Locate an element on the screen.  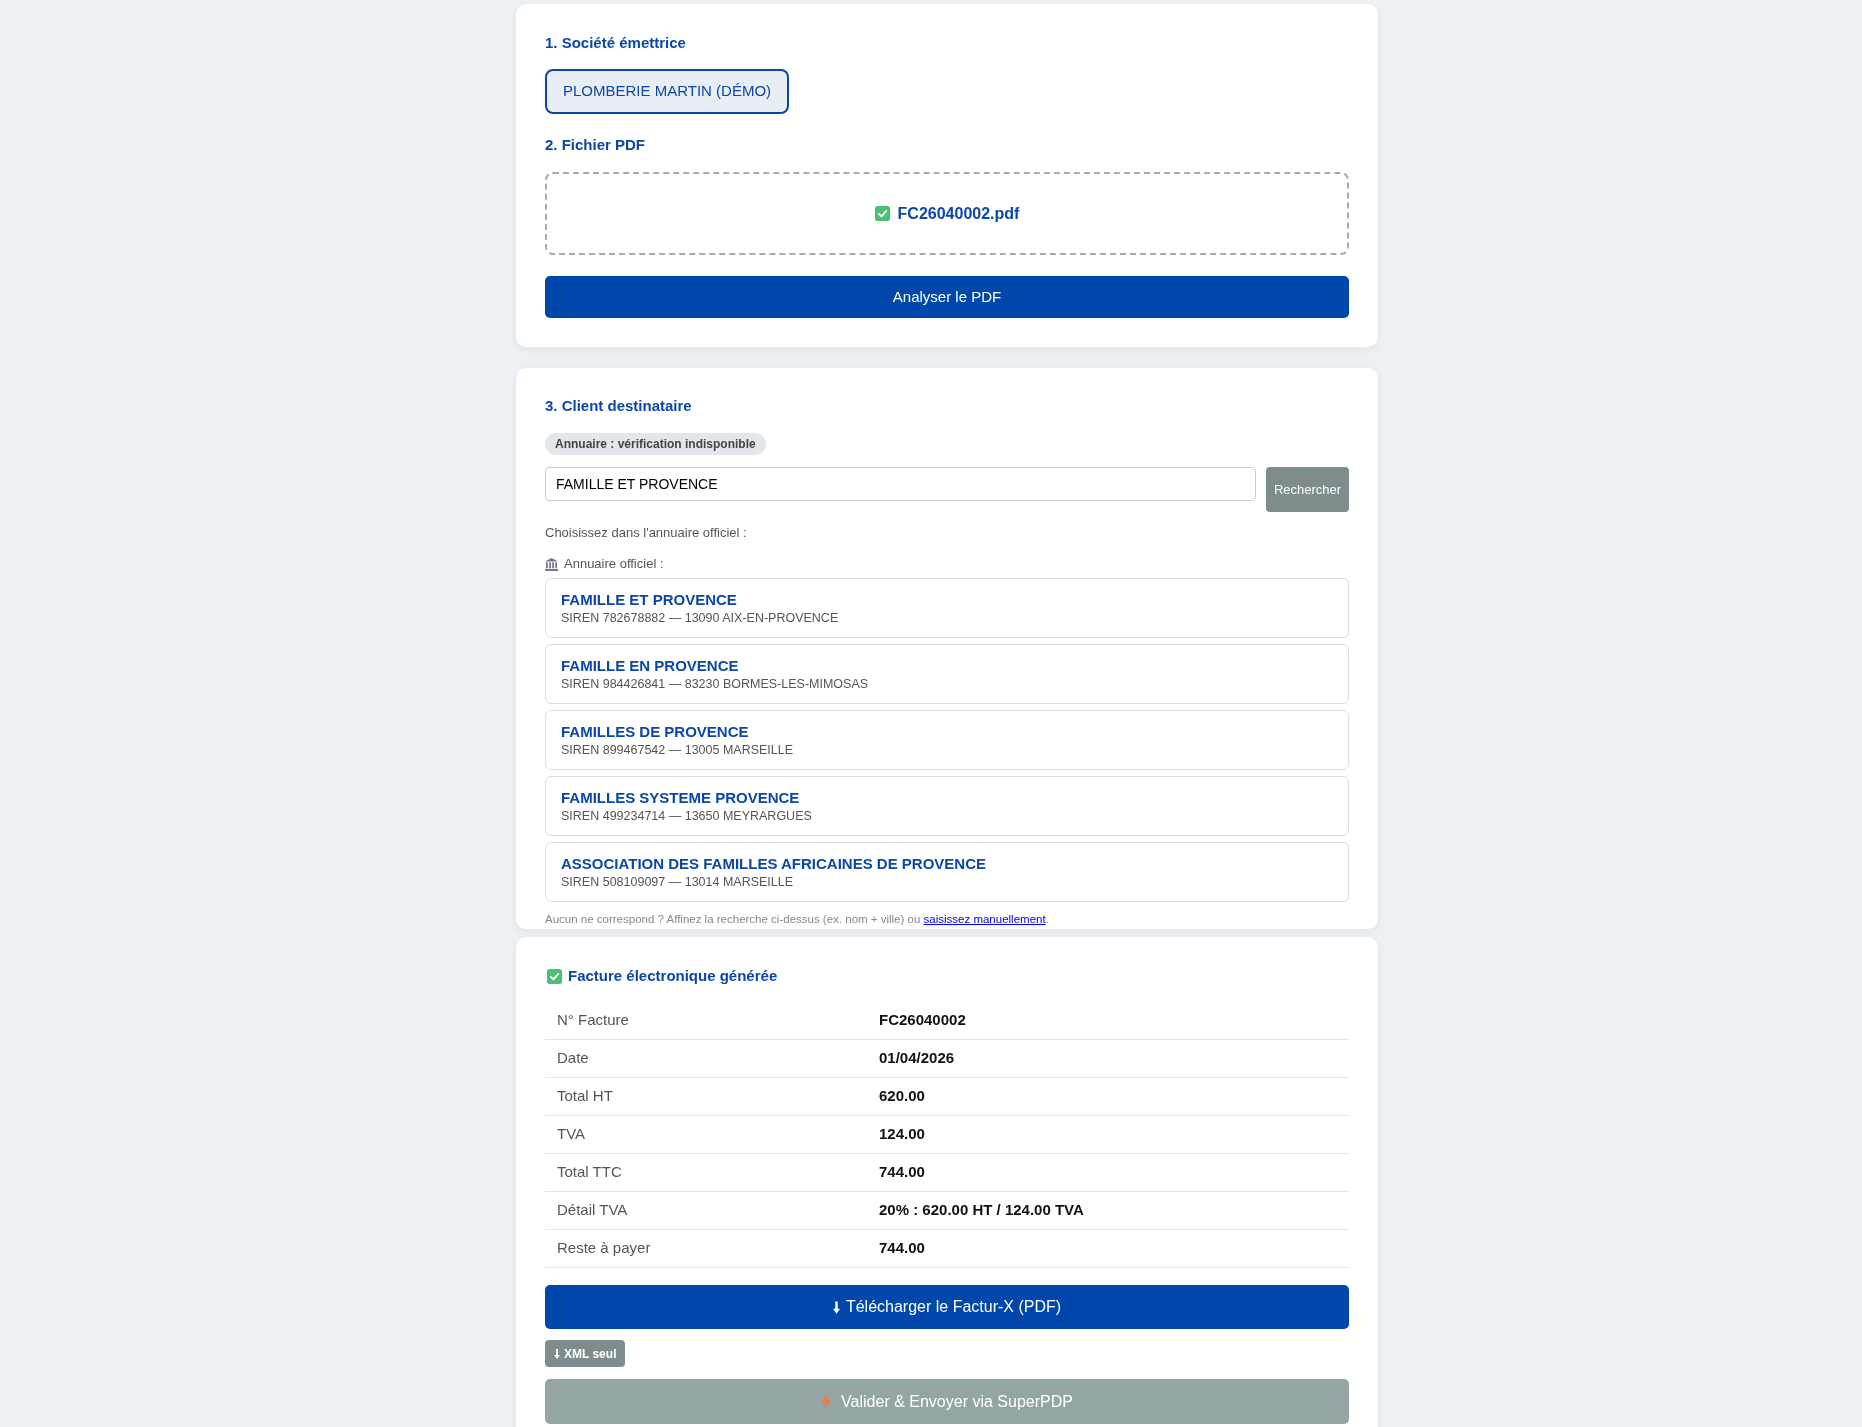
bank-building-icon is located at coordinates (551, 564).